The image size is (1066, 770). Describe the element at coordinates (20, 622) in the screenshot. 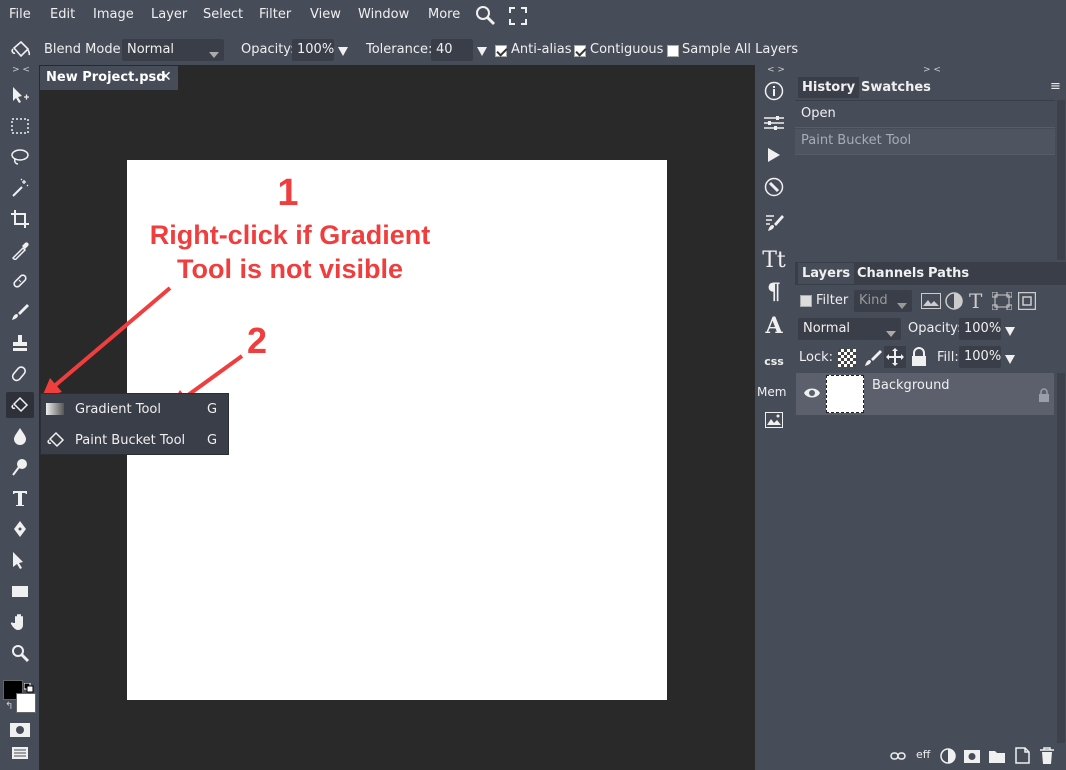

I see `hand-tool-icon` at that location.